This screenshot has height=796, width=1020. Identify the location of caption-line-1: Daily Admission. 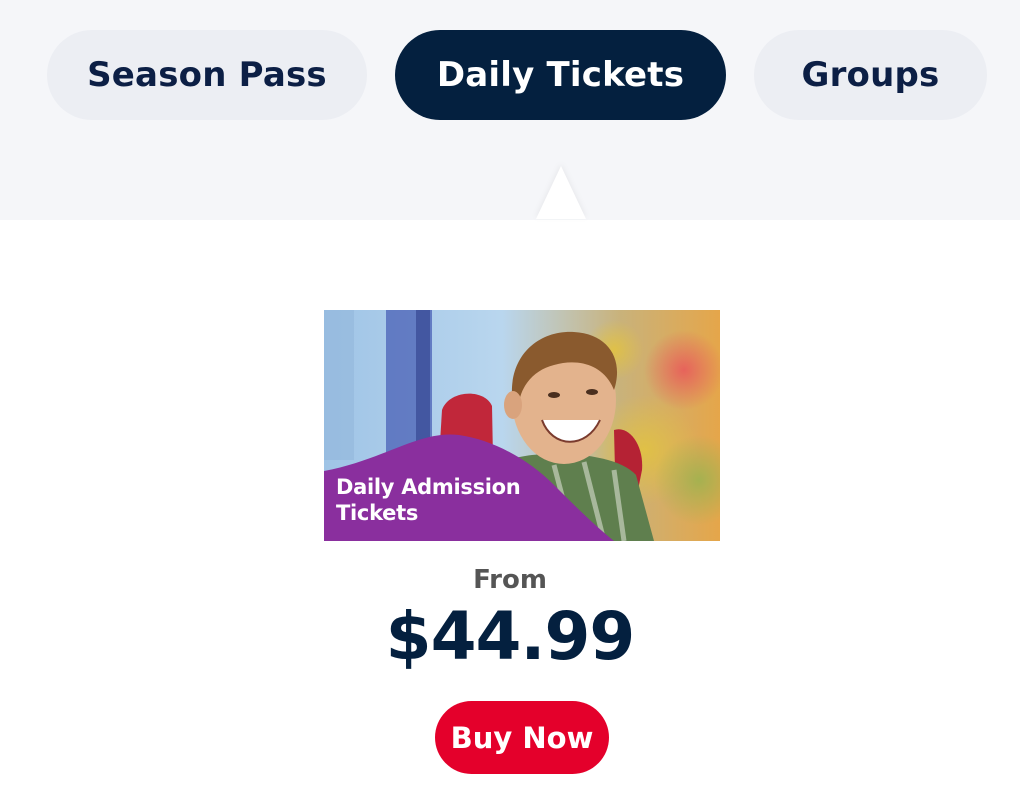
(428, 487).